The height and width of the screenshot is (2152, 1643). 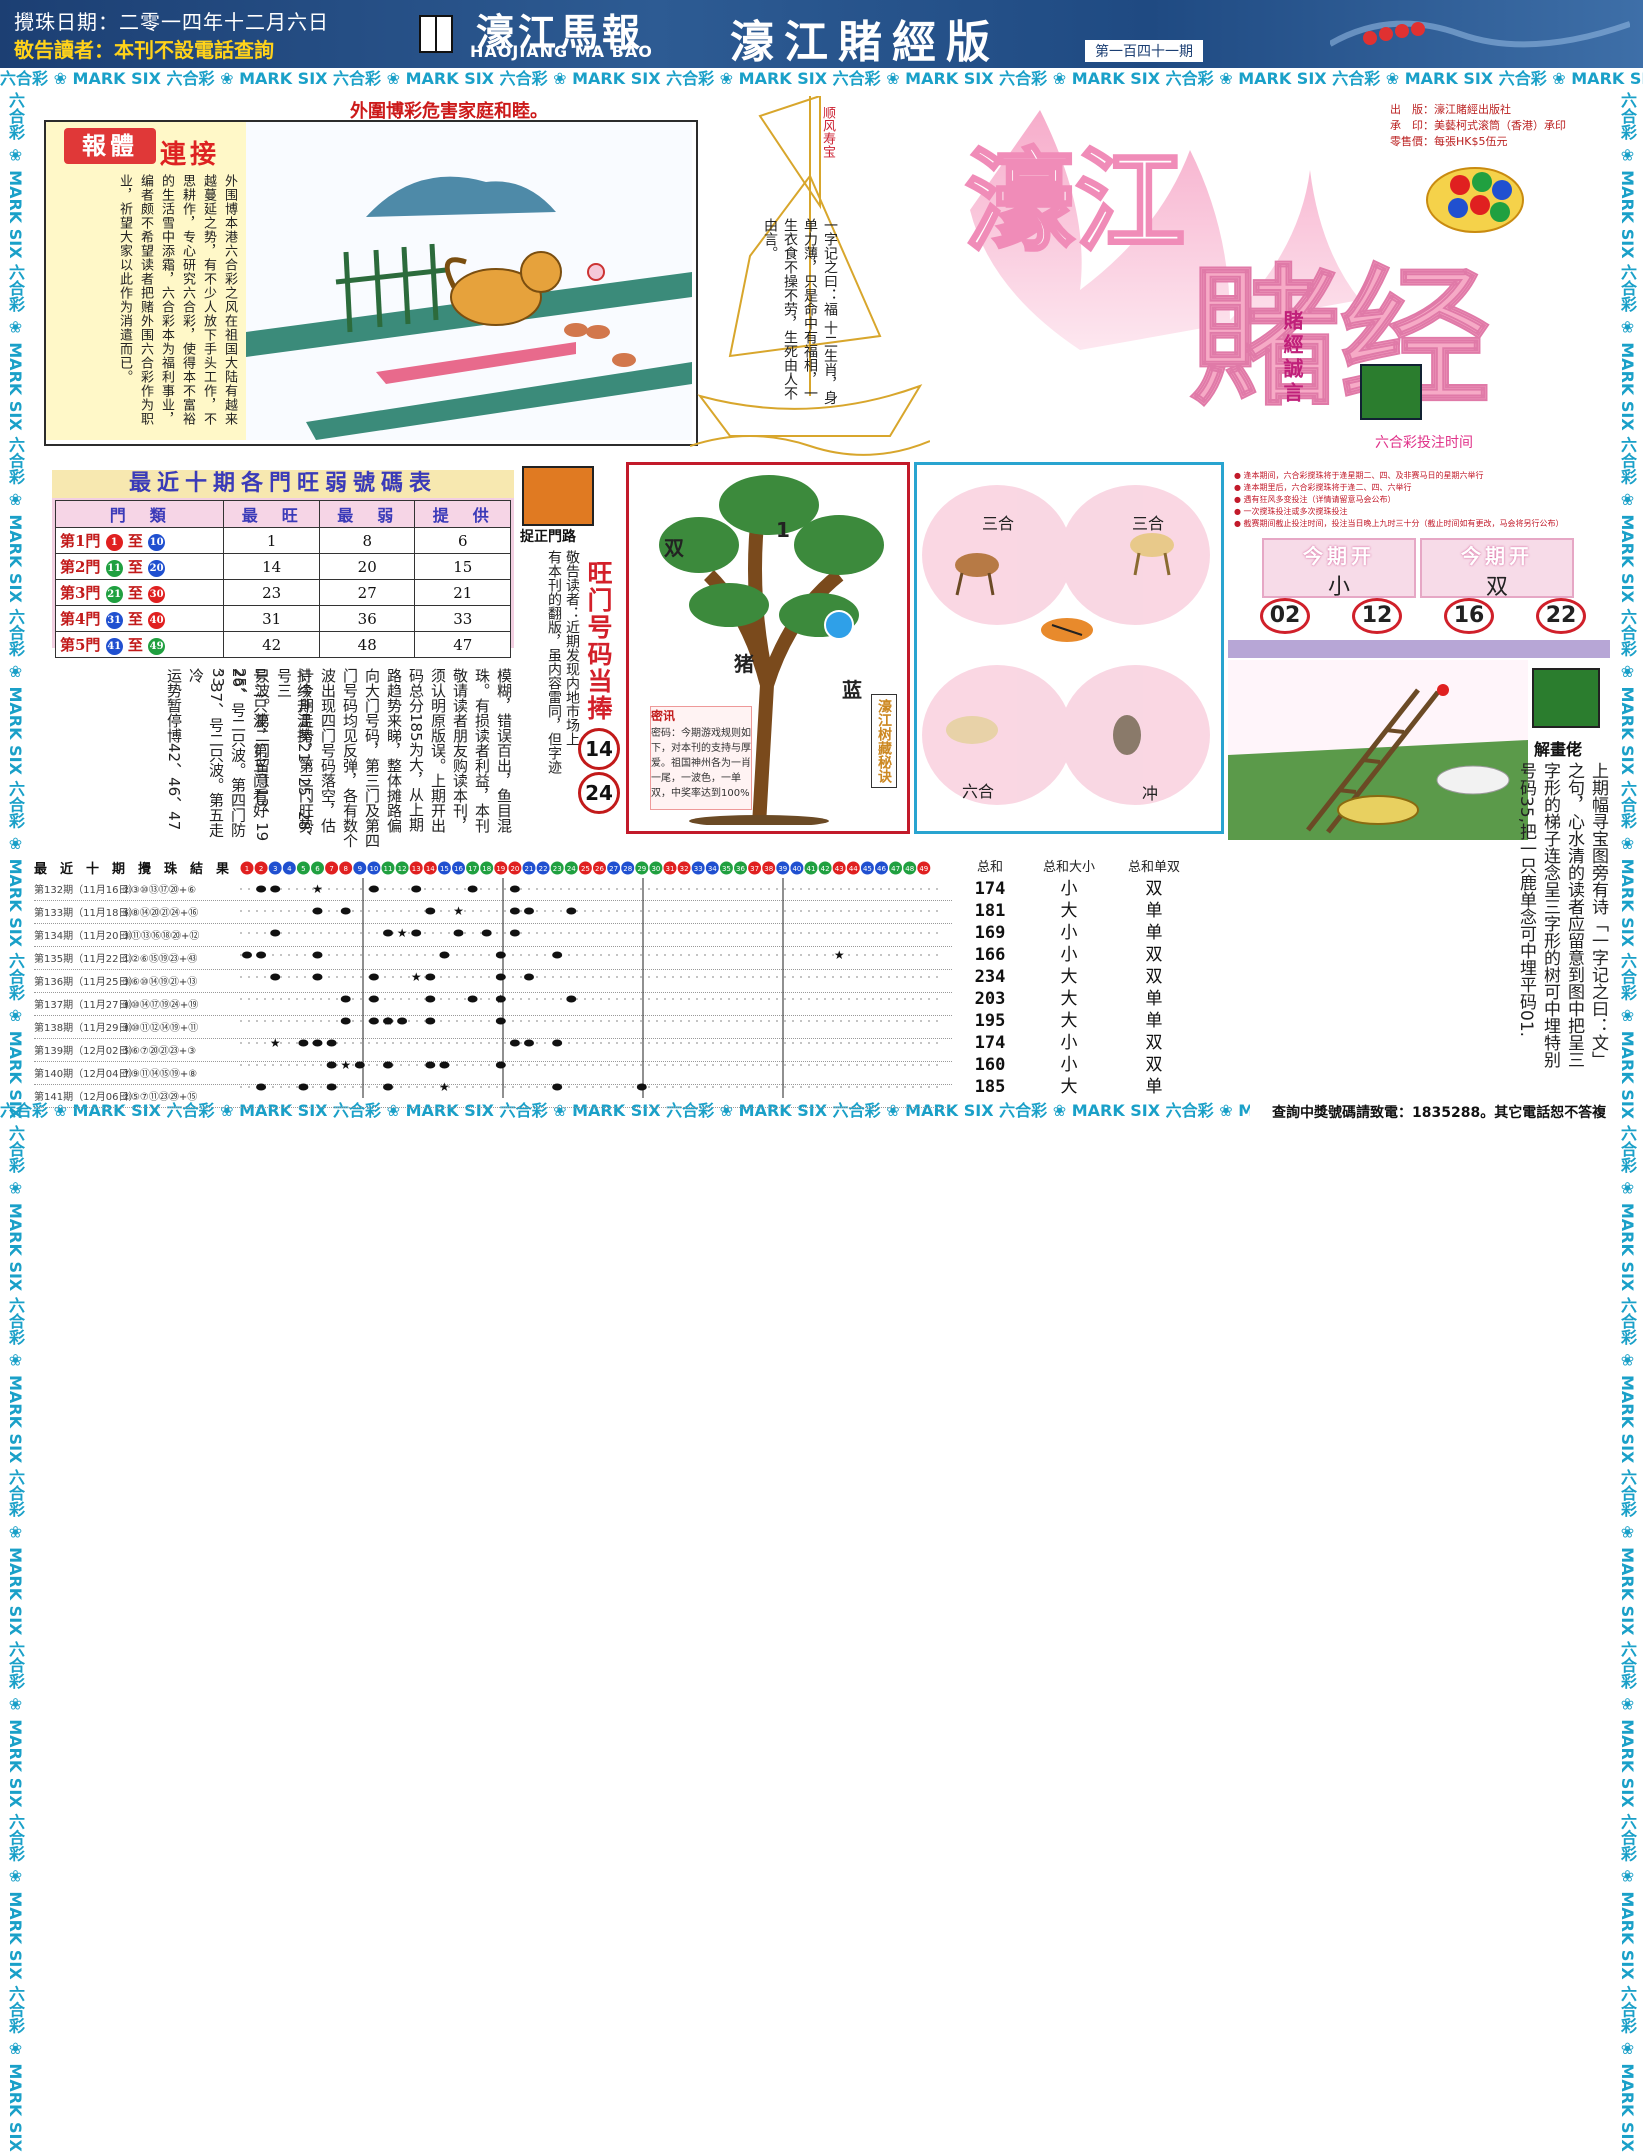 What do you see at coordinates (161, 936) in the screenshot?
I see `result-numbers: ③⑪⑬⑯⑱⑳+⑫` at bounding box center [161, 936].